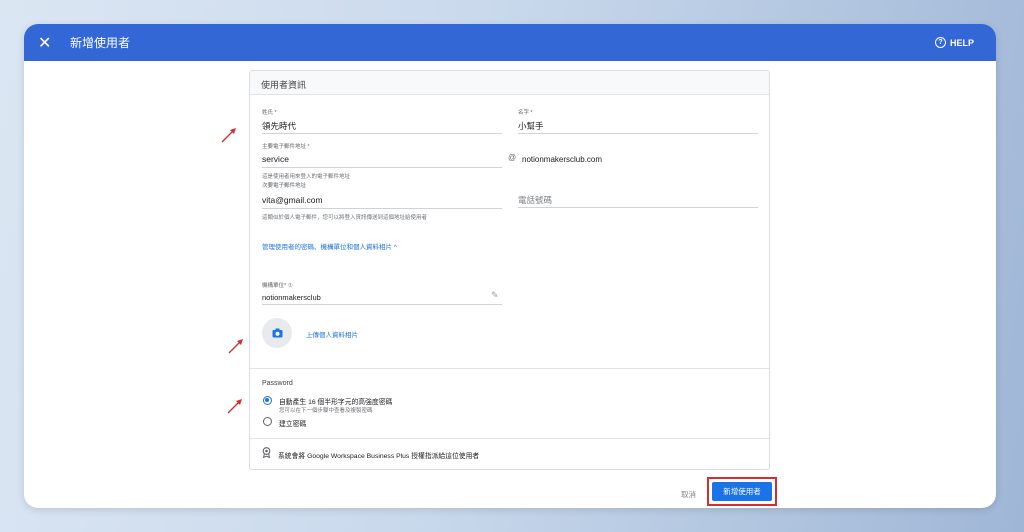  What do you see at coordinates (510, 42) in the screenshot?
I see `top-bar: ✕ 新增使用者 ? HELP` at bounding box center [510, 42].